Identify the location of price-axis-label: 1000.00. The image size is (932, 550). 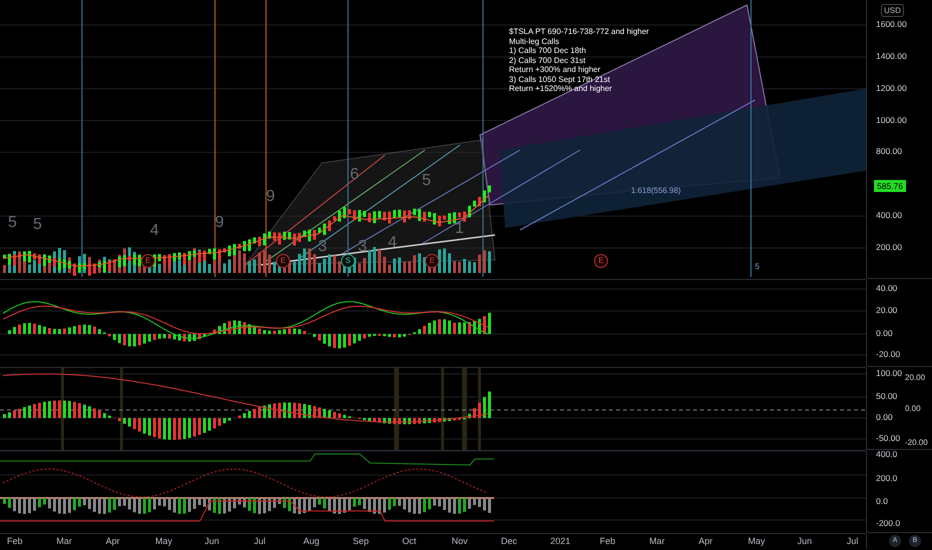
(891, 119).